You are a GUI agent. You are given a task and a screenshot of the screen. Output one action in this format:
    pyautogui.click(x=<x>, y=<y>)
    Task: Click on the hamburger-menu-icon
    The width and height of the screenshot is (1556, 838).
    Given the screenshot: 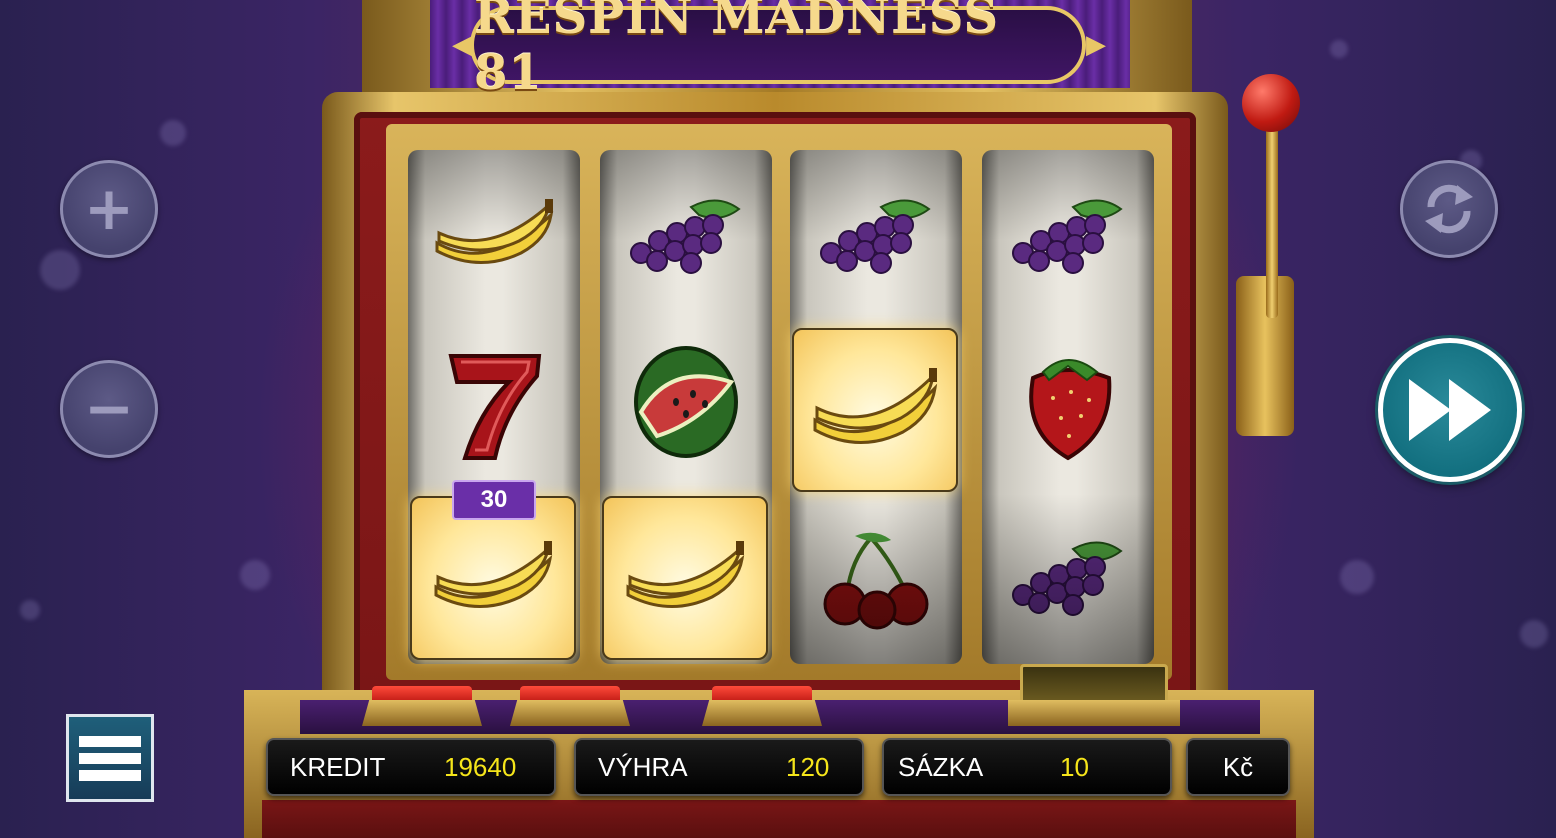 What is the action you would take?
    pyautogui.click(x=110, y=741)
    